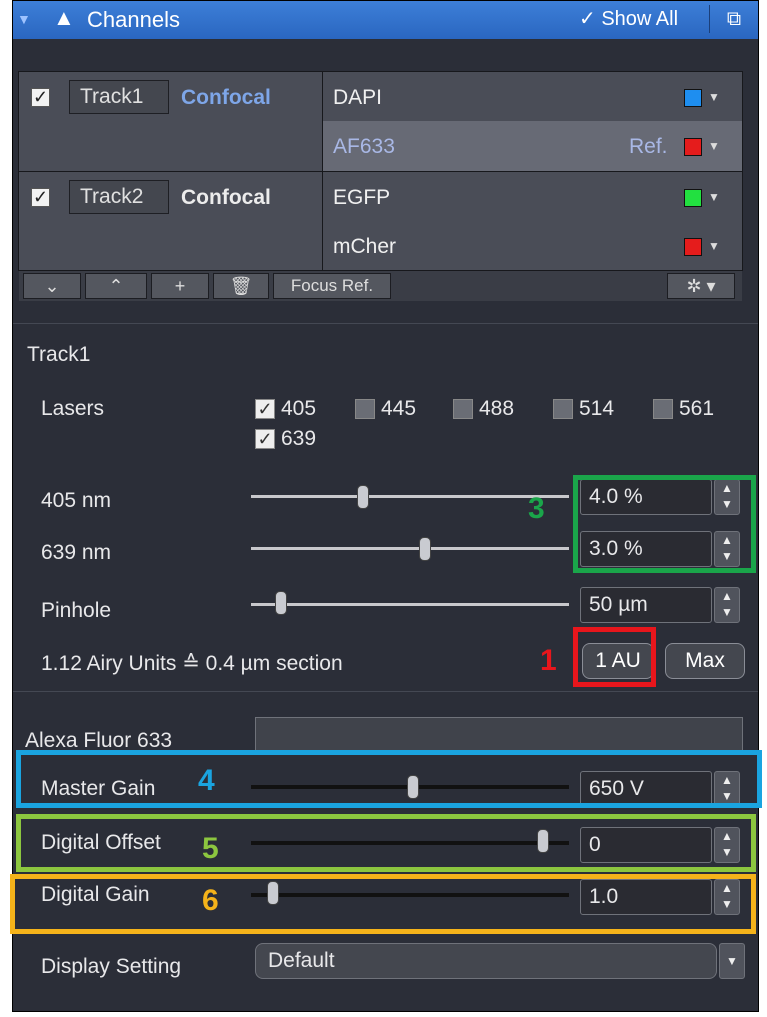 This screenshot has width=767, height=1017. I want to click on display-setting-label: Display Setting, so click(111, 966).